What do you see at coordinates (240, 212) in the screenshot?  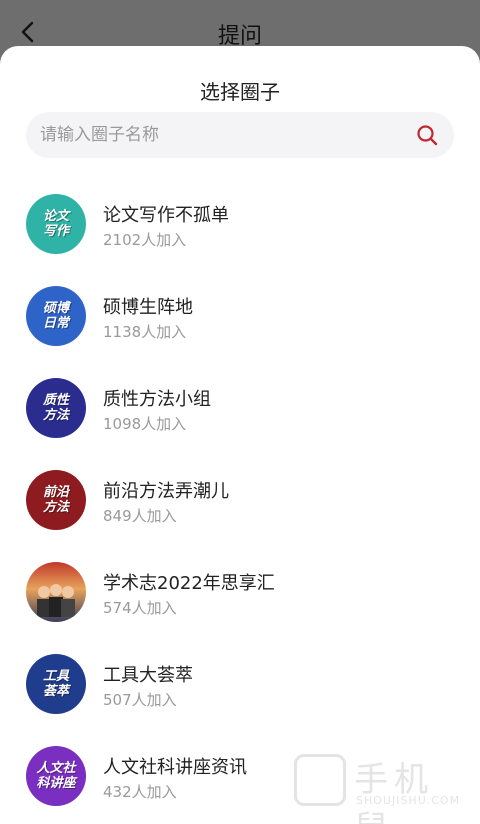 I see `list-item: 论文 写作 论文写作不孤单 2102人加入` at bounding box center [240, 212].